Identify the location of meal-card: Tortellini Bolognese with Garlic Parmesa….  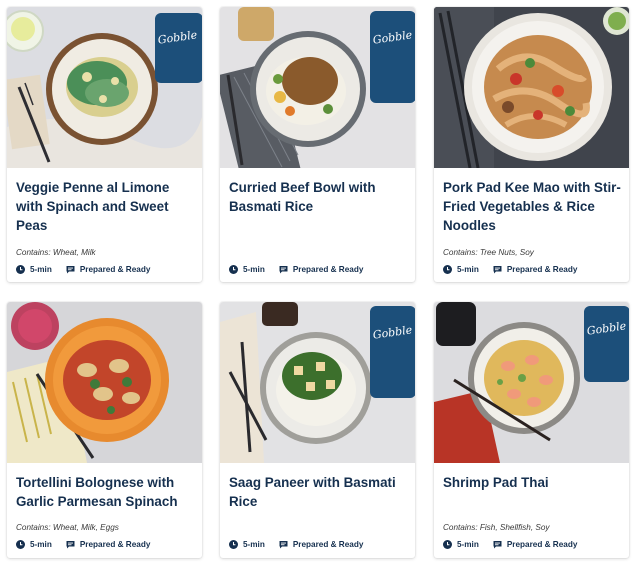
(104, 430).